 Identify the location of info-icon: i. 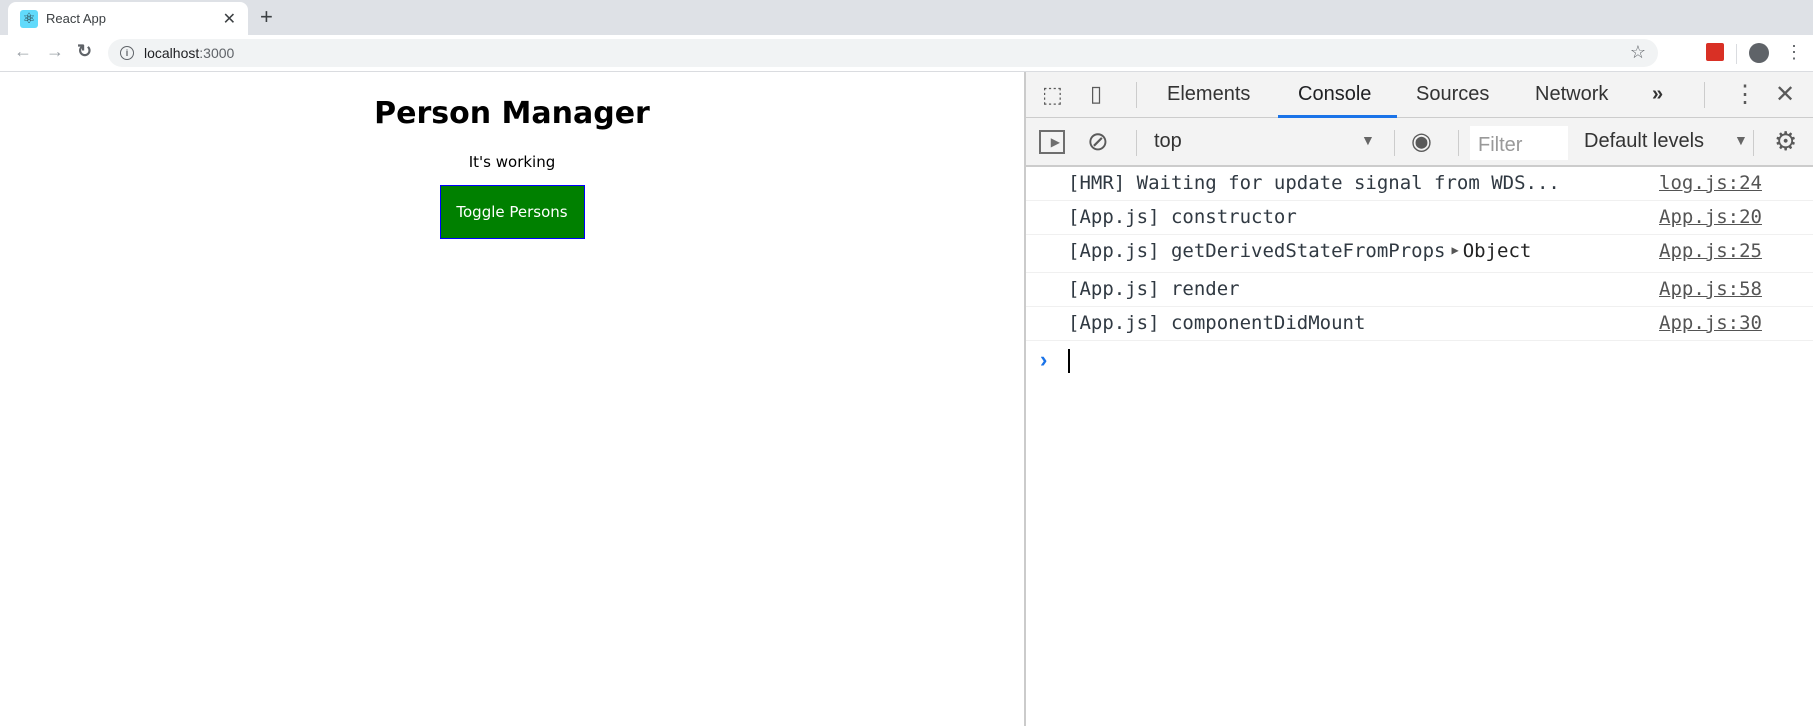
(127, 53).